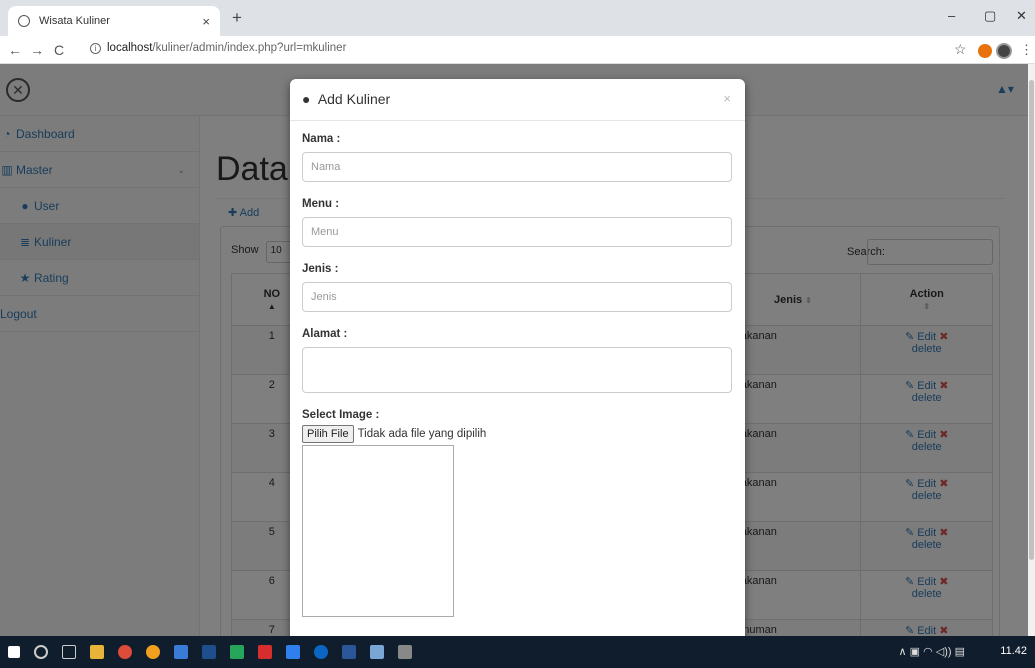 The image size is (1035, 668). Describe the element at coordinates (985, 51) in the screenshot. I see `extension-icon` at that location.